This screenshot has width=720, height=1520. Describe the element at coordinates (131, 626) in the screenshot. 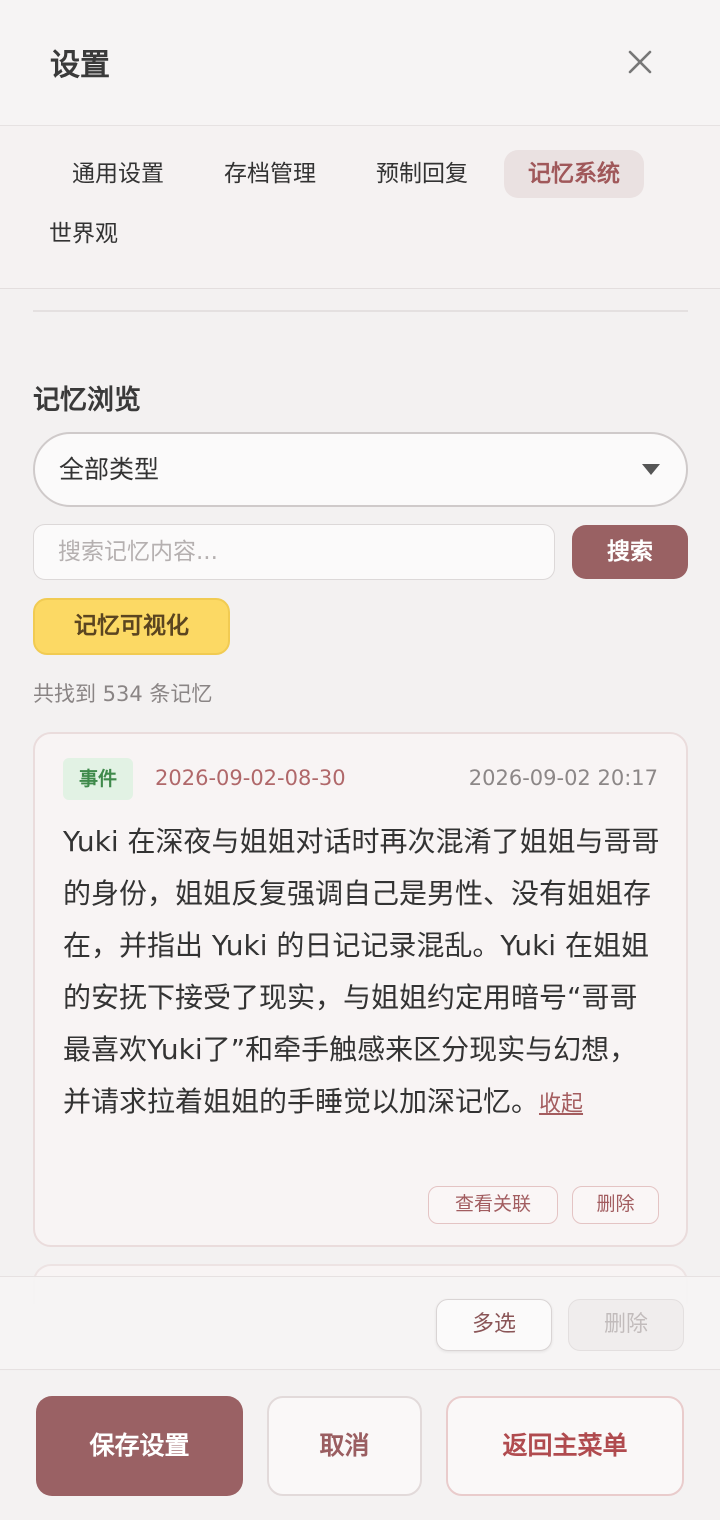

I see `memory-visualize-button: 记忆可视化` at that location.